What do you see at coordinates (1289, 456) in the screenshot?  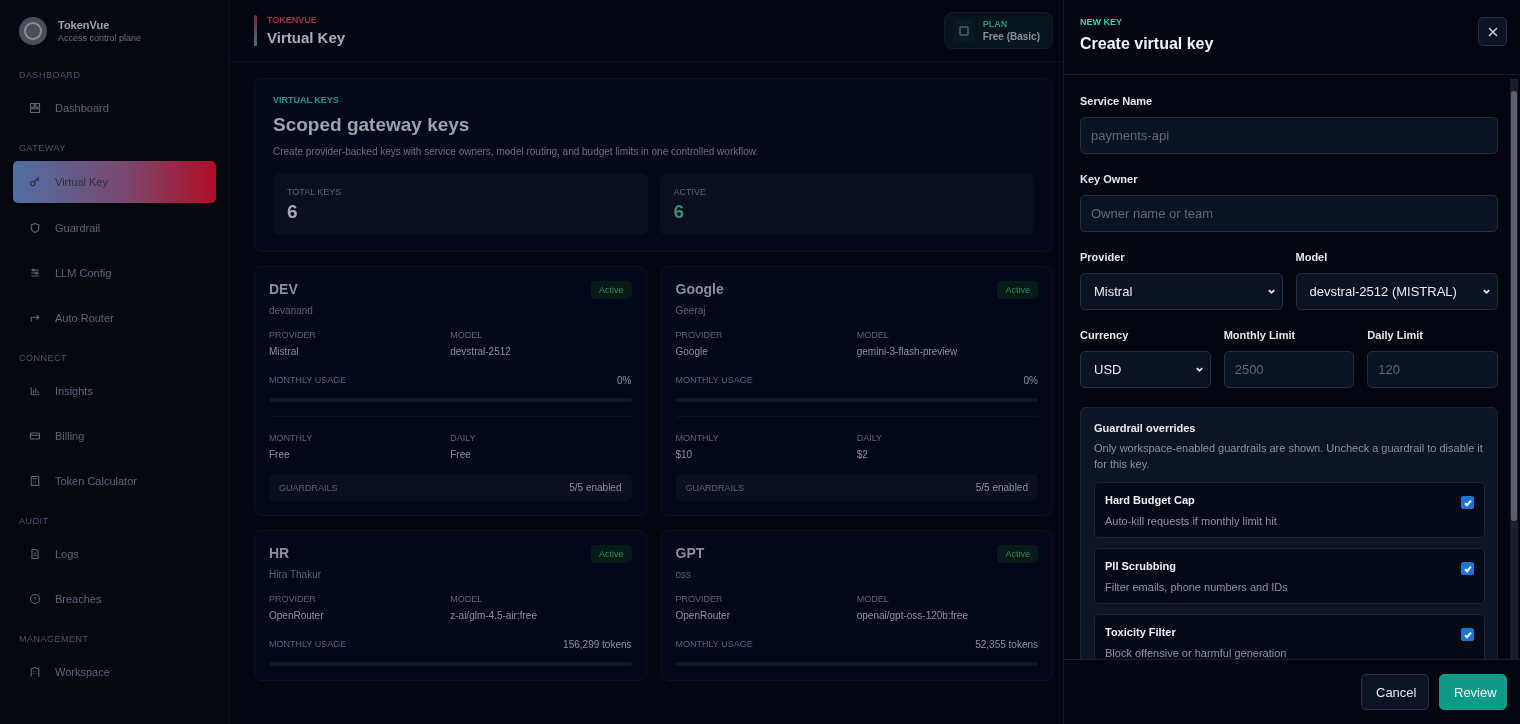 I see `guardrail-description: Only workspace-enabled guardrails are shown. Uncheck a guardrail to disable it for this key.` at bounding box center [1289, 456].